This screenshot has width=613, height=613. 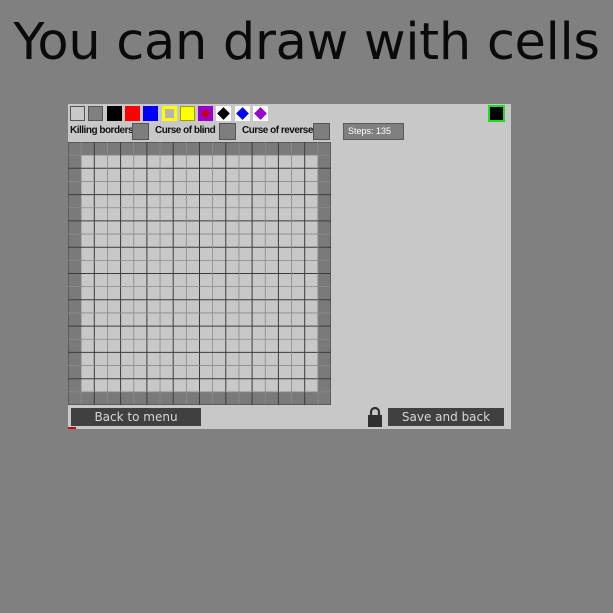 What do you see at coordinates (96, 113) in the screenshot?
I see `swatch-gray` at bounding box center [96, 113].